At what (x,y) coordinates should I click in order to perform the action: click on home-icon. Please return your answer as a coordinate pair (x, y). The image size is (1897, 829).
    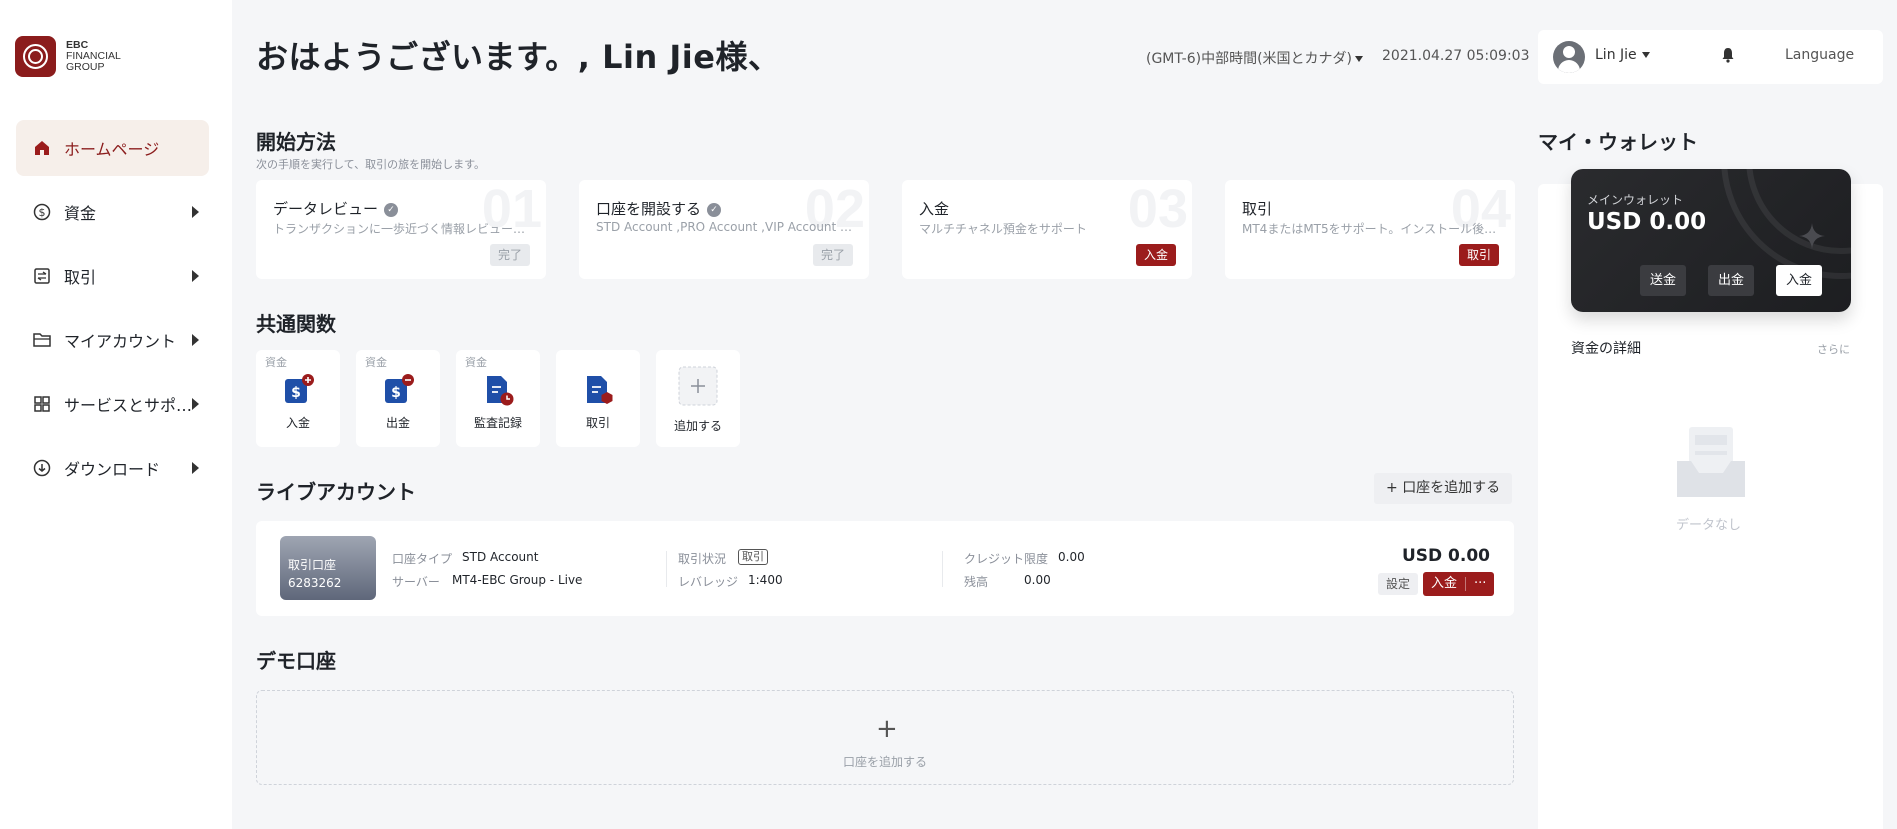
    Looking at the image, I should click on (42, 148).